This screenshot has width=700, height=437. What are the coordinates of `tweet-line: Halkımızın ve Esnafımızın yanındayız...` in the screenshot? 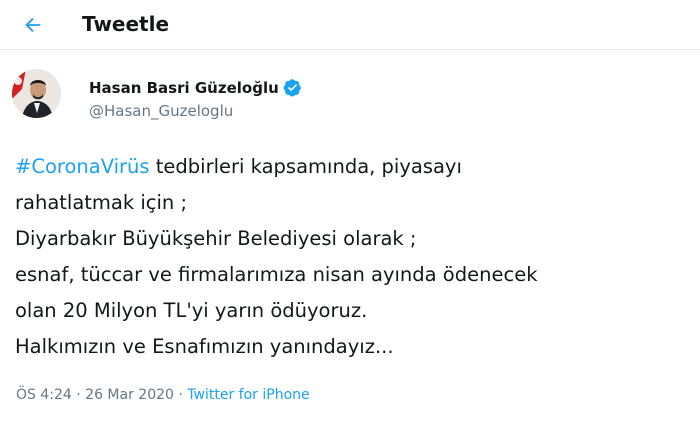 It's located at (204, 346).